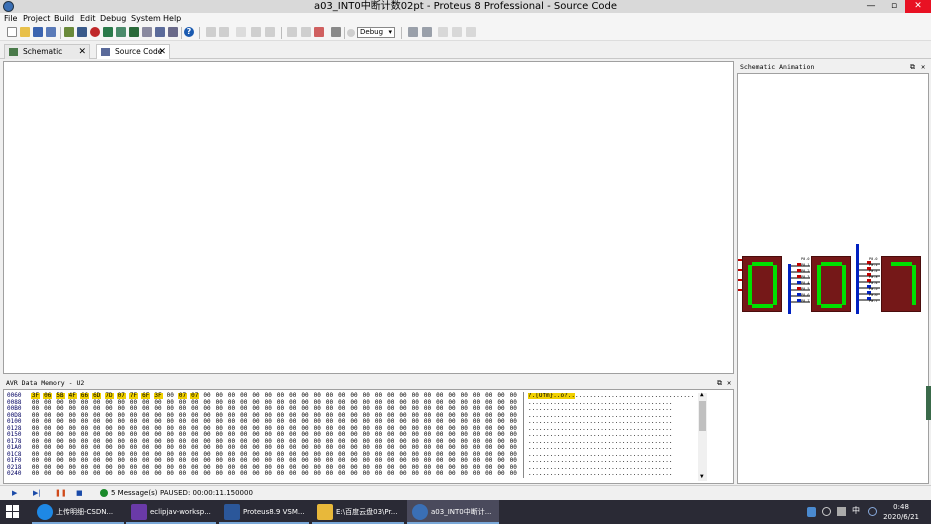  Describe the element at coordinates (873, 271) in the screenshot. I see `pin-label: P0.2` at that location.